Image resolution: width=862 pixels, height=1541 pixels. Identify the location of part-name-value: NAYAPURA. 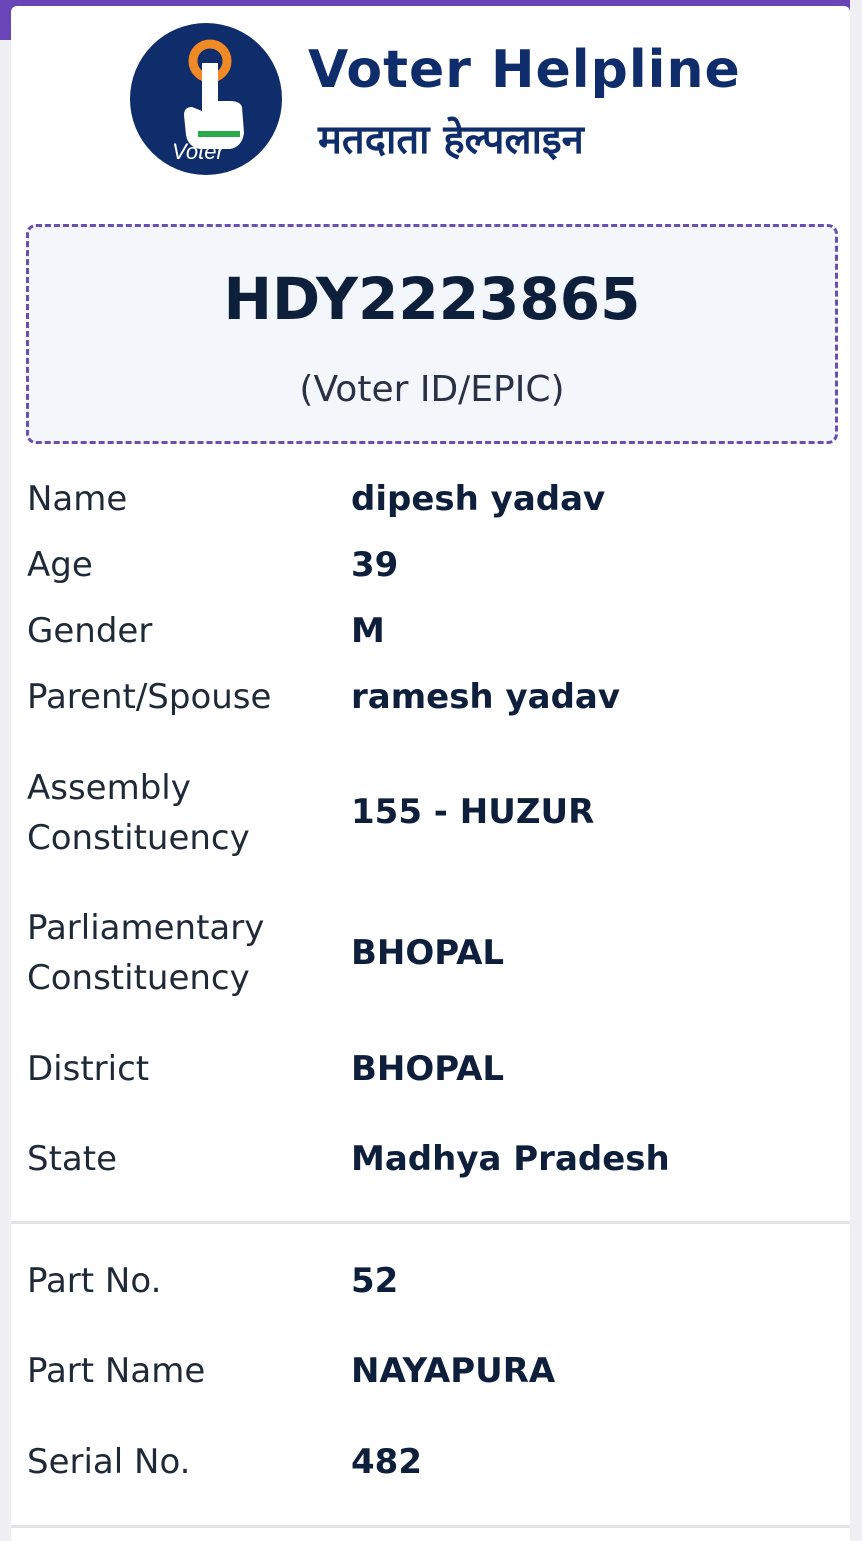
(453, 1371).